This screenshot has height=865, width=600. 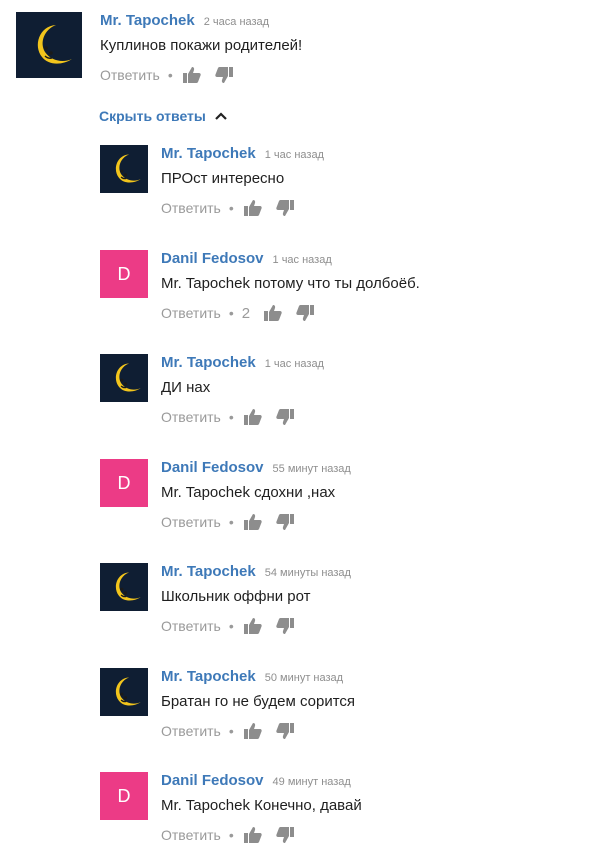 I want to click on hide-replies-label: Скрыть ответы, so click(x=152, y=116).